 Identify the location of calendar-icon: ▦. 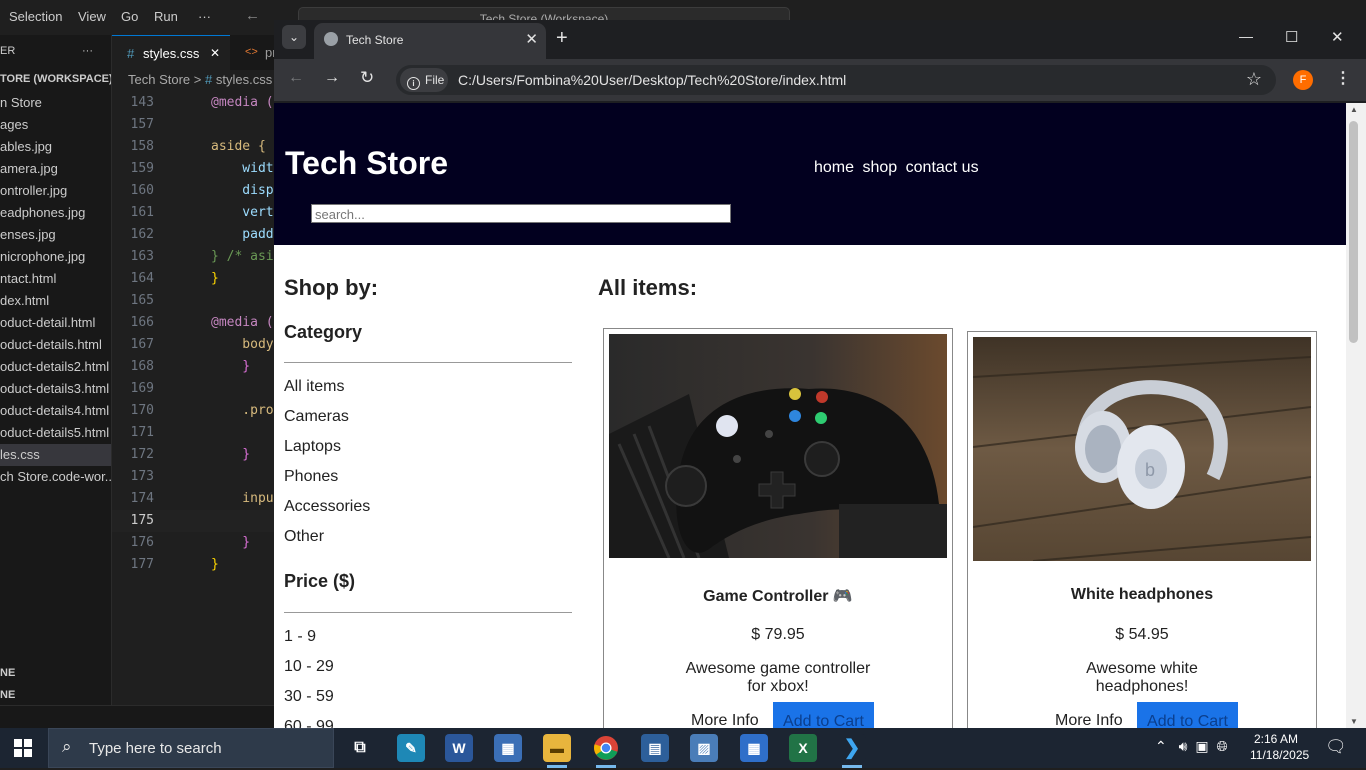
(754, 748).